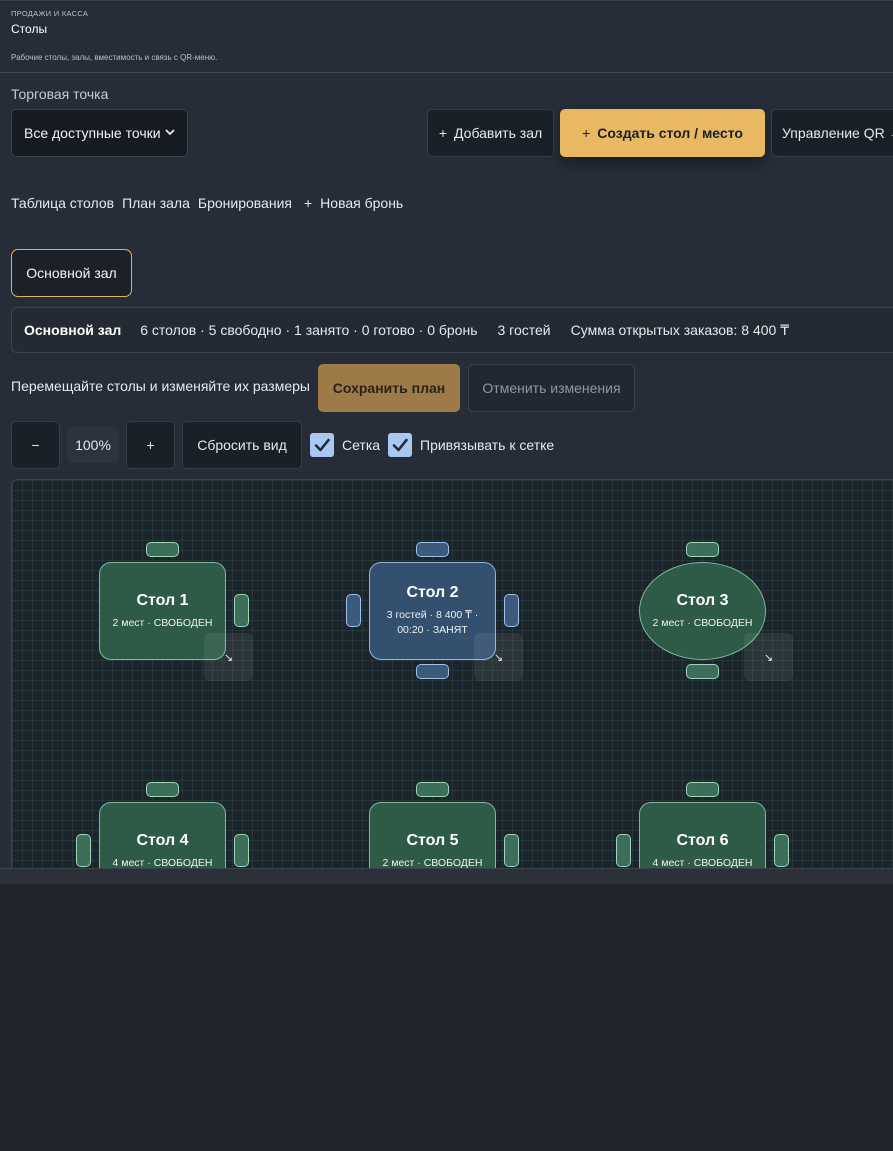 The height and width of the screenshot is (1151, 893). I want to click on table-4: Стол 4 4 мест · СВОБОДЕН, so click(162, 835).